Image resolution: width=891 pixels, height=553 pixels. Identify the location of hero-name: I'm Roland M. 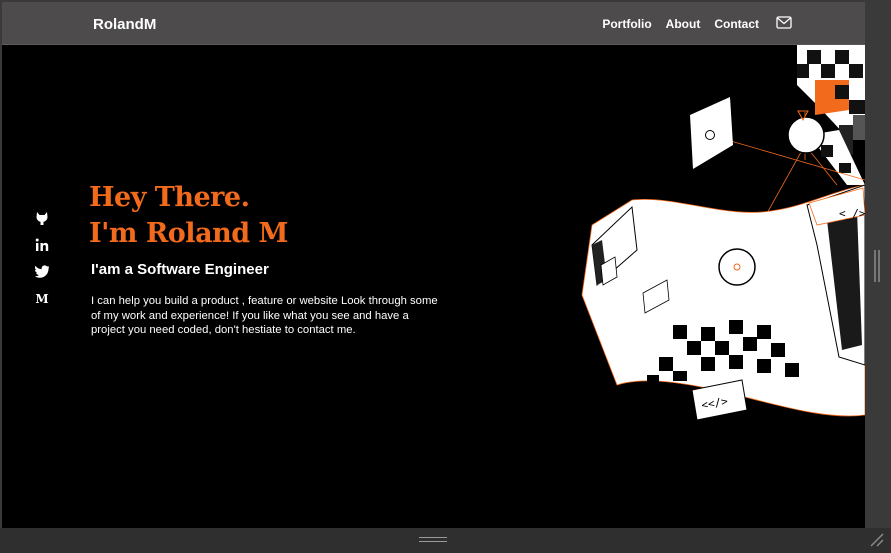
(188, 233).